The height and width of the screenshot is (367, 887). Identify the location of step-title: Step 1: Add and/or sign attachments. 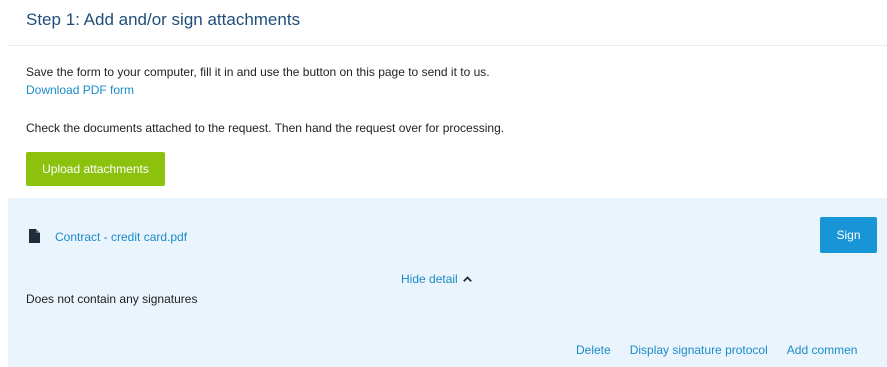
(163, 19).